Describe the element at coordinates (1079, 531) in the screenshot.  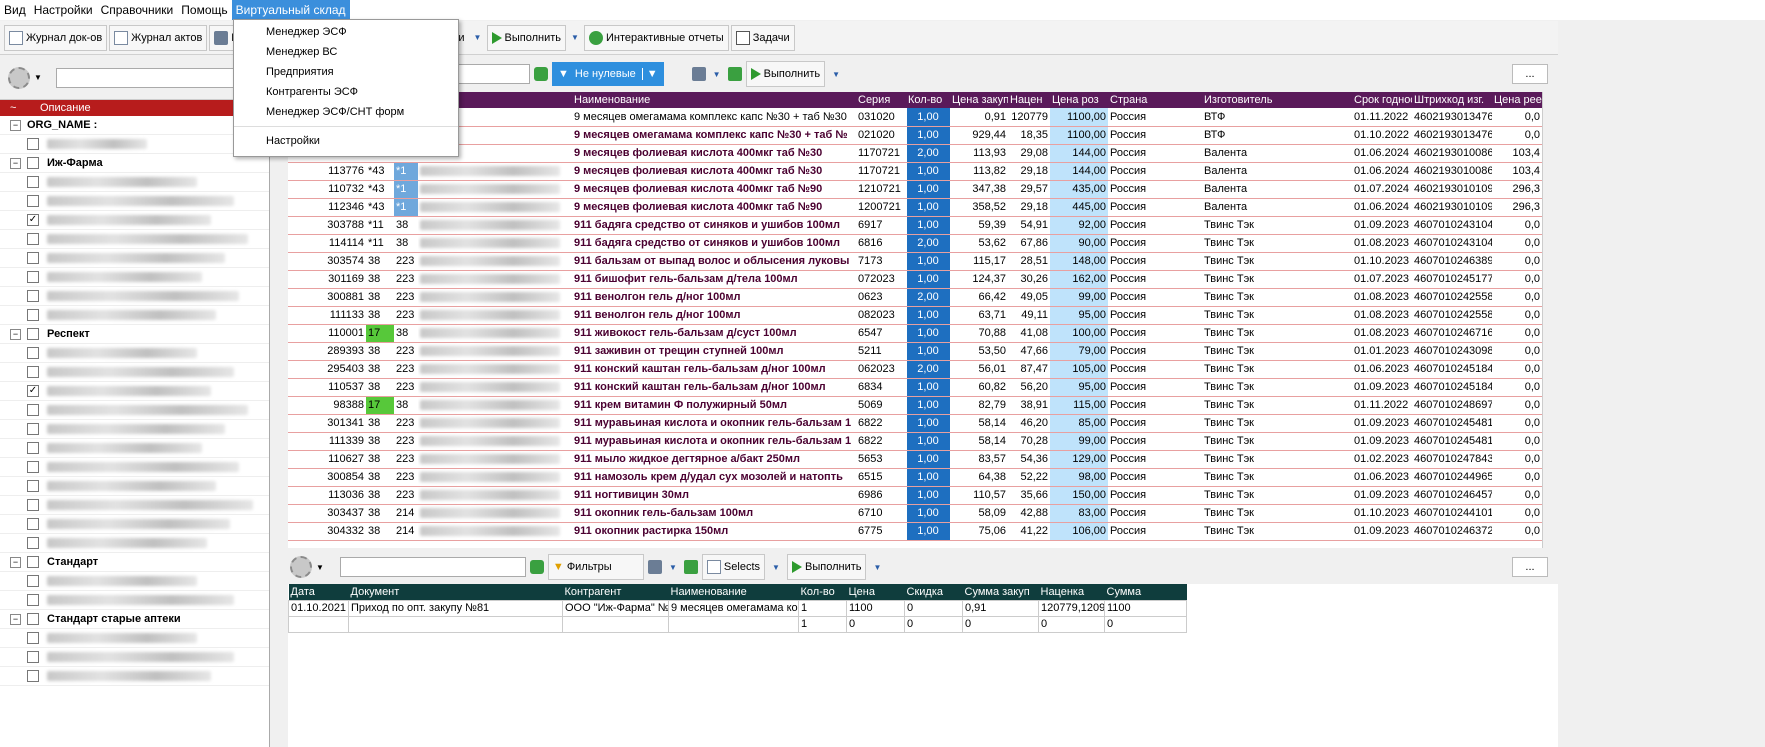
I see `retail-price-cell: 106,00` at that location.